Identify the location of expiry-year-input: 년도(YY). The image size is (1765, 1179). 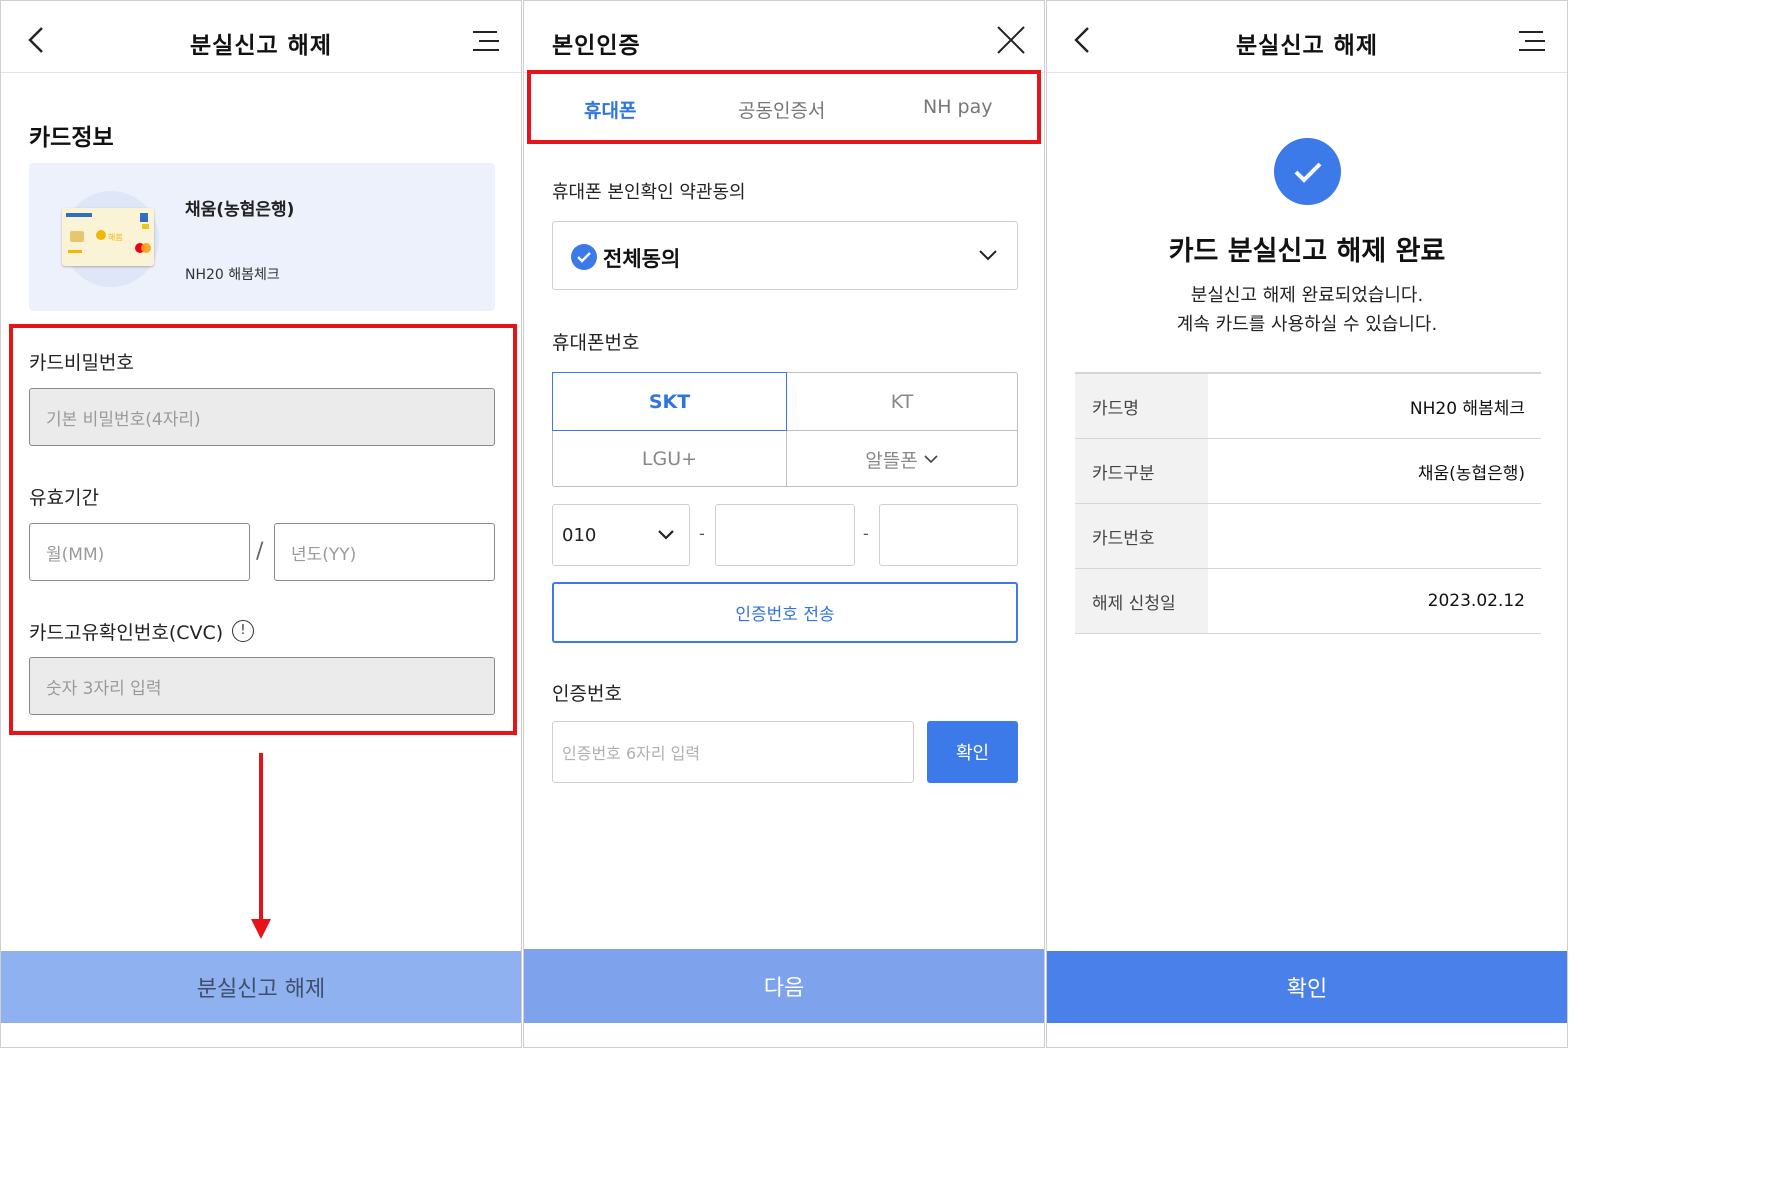
(384, 552).